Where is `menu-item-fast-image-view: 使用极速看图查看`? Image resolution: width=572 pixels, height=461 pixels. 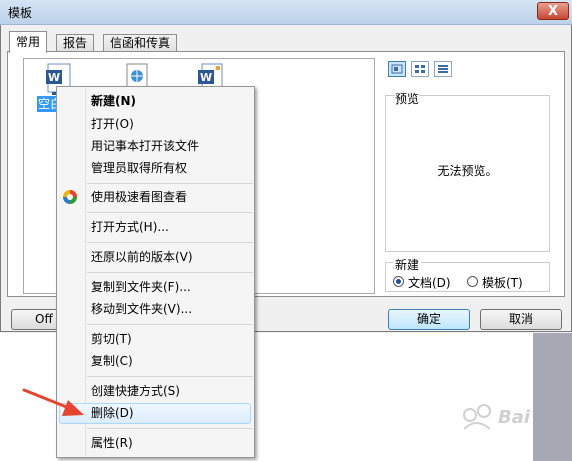 menu-item-fast-image-view: 使用极速看图查看 is located at coordinates (139, 197).